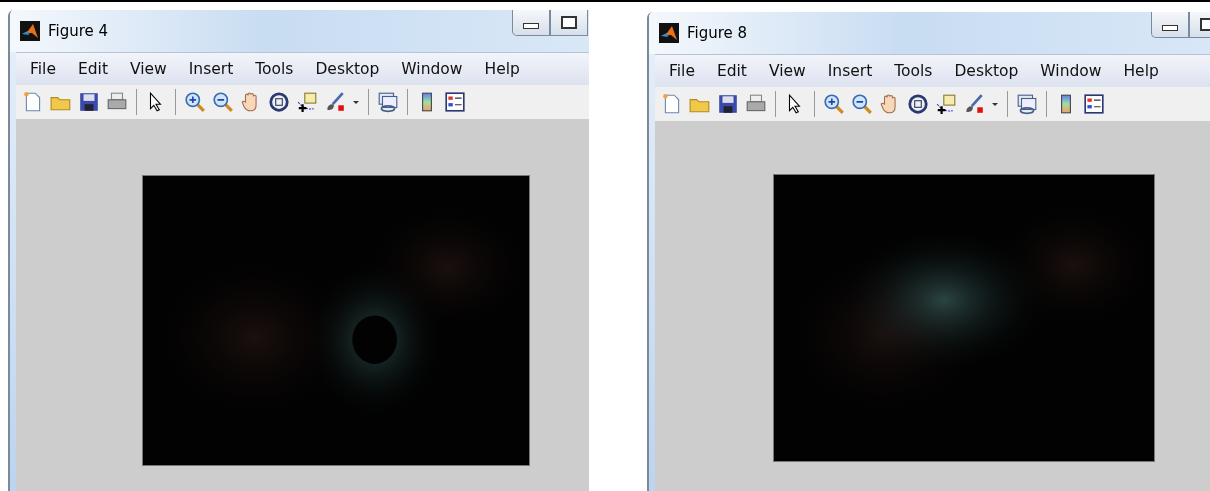 This screenshot has width=1210, height=491. What do you see at coordinates (569, 23) in the screenshot?
I see `maximize-button` at bounding box center [569, 23].